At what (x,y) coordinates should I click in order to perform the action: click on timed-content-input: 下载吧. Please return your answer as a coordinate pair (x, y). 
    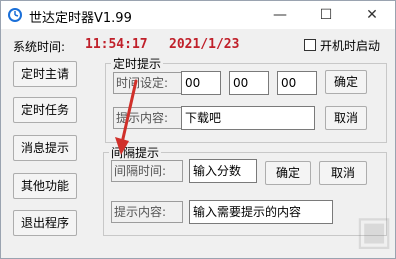
    Looking at the image, I should click on (248, 118).